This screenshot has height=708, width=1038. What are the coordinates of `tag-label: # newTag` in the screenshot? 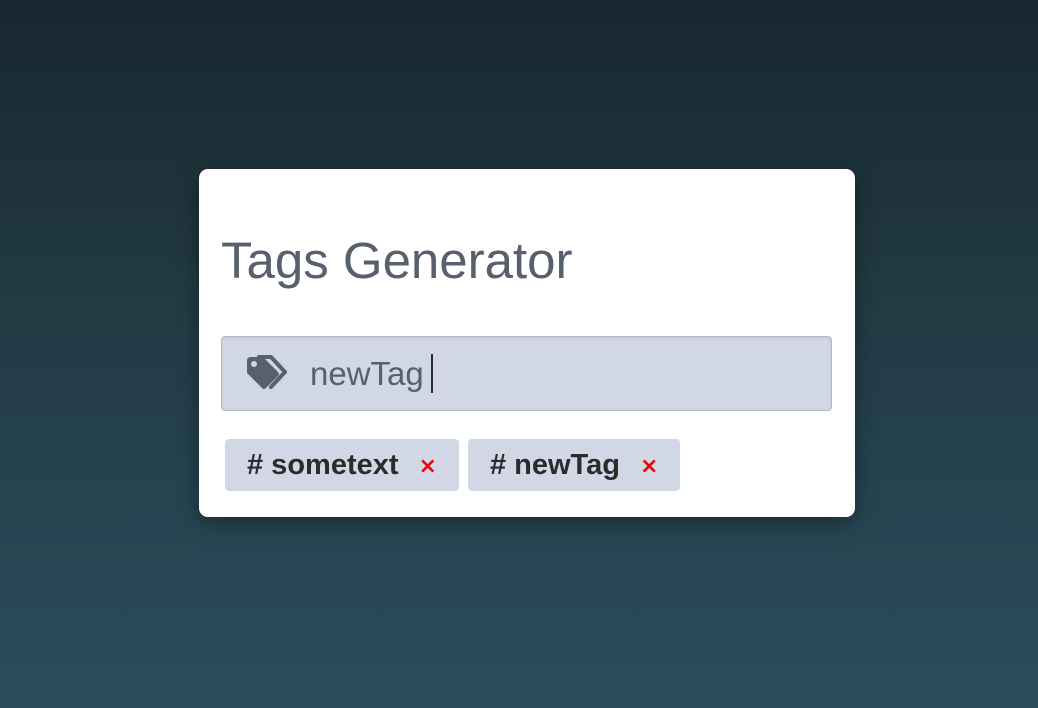 It's located at (554, 464).